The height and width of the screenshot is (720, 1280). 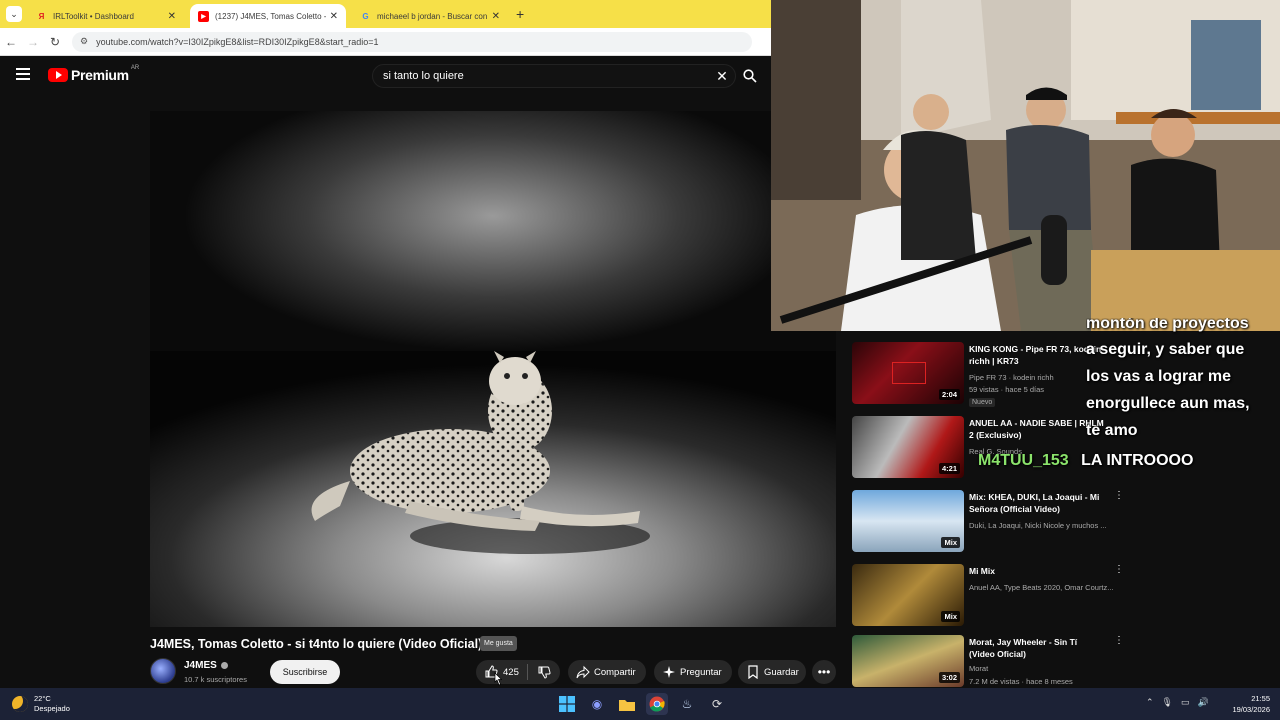 I want to click on taskbar-apps: ◉ ♨ ⟳, so click(x=642, y=704).